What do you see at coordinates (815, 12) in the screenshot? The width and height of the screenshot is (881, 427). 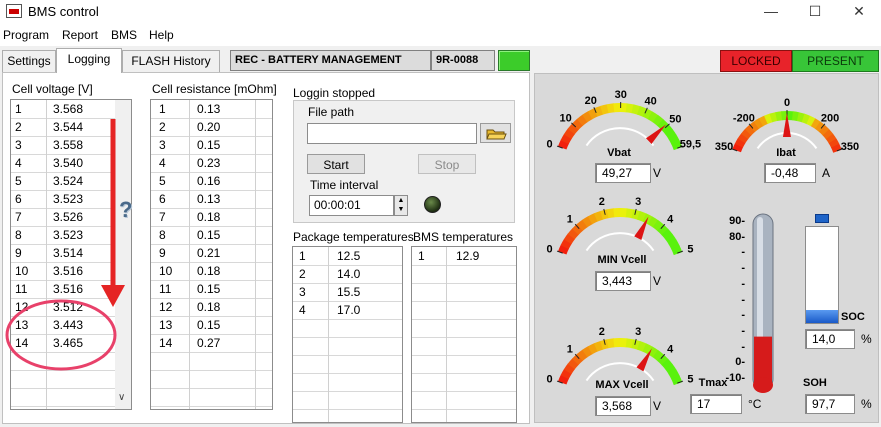 I see `maximize-button: ☐` at bounding box center [815, 12].